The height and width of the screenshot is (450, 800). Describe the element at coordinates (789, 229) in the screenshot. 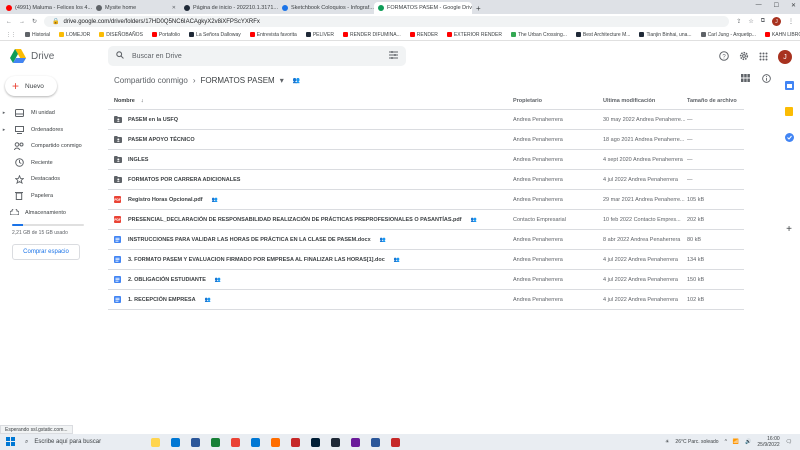

I see `add-addon-icon: +` at that location.